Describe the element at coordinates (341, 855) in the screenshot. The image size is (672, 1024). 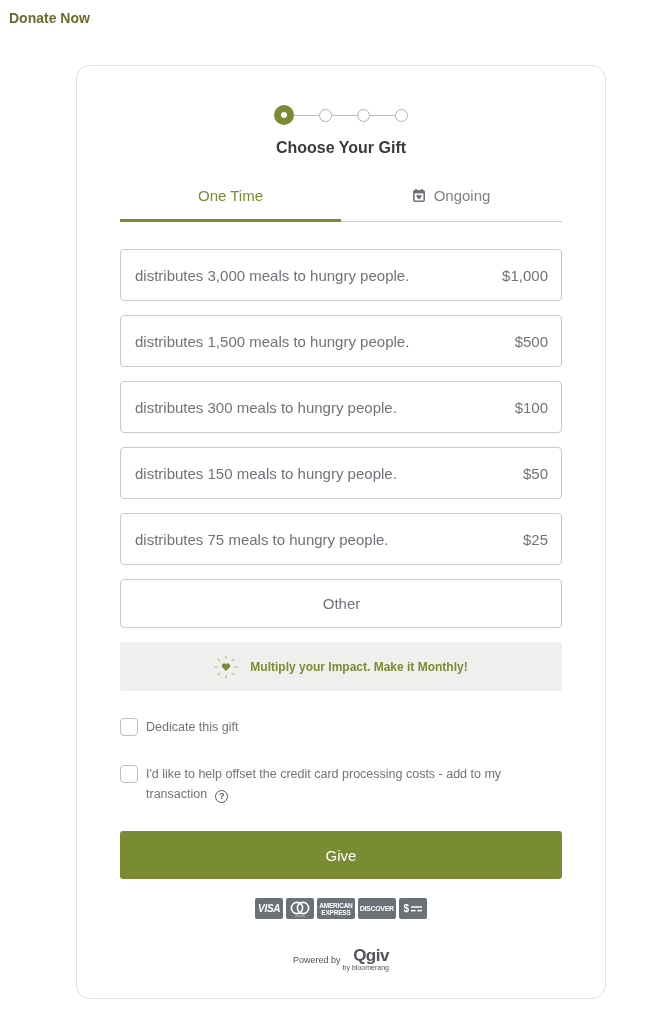
I see `give-button: Give` at that location.